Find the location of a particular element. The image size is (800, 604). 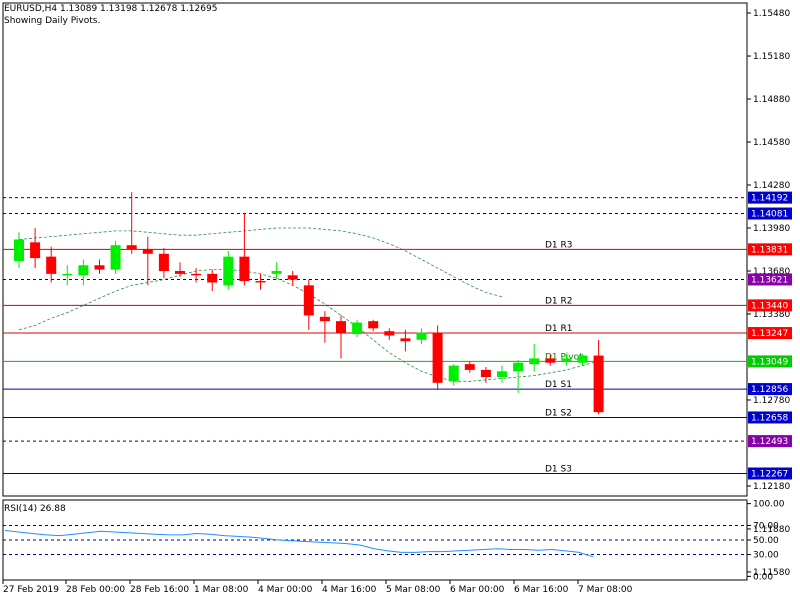

pivot-level-tag: 1.12856 is located at coordinates (769, 390).